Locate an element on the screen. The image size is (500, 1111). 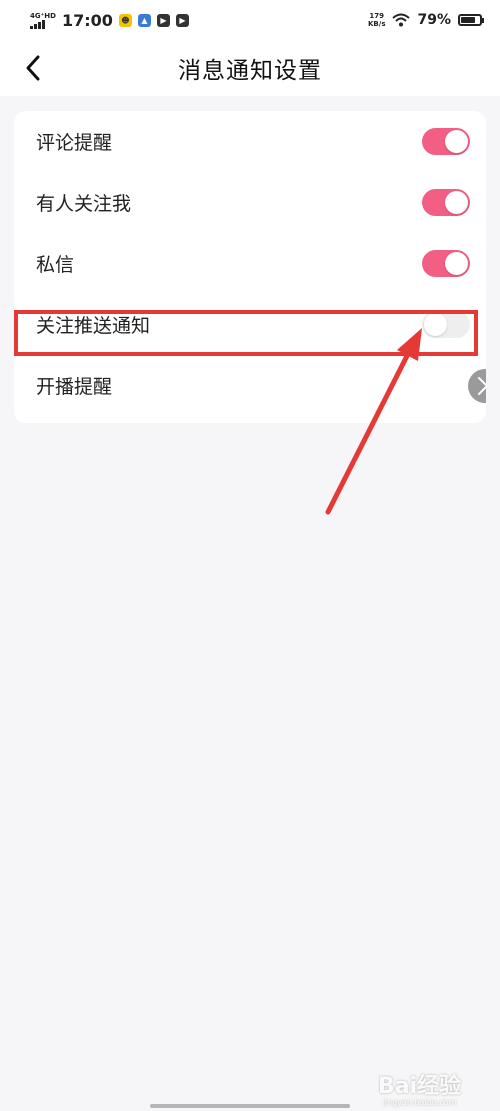
setting-row-comment-reminder: 评论提醒 is located at coordinates (250, 141).